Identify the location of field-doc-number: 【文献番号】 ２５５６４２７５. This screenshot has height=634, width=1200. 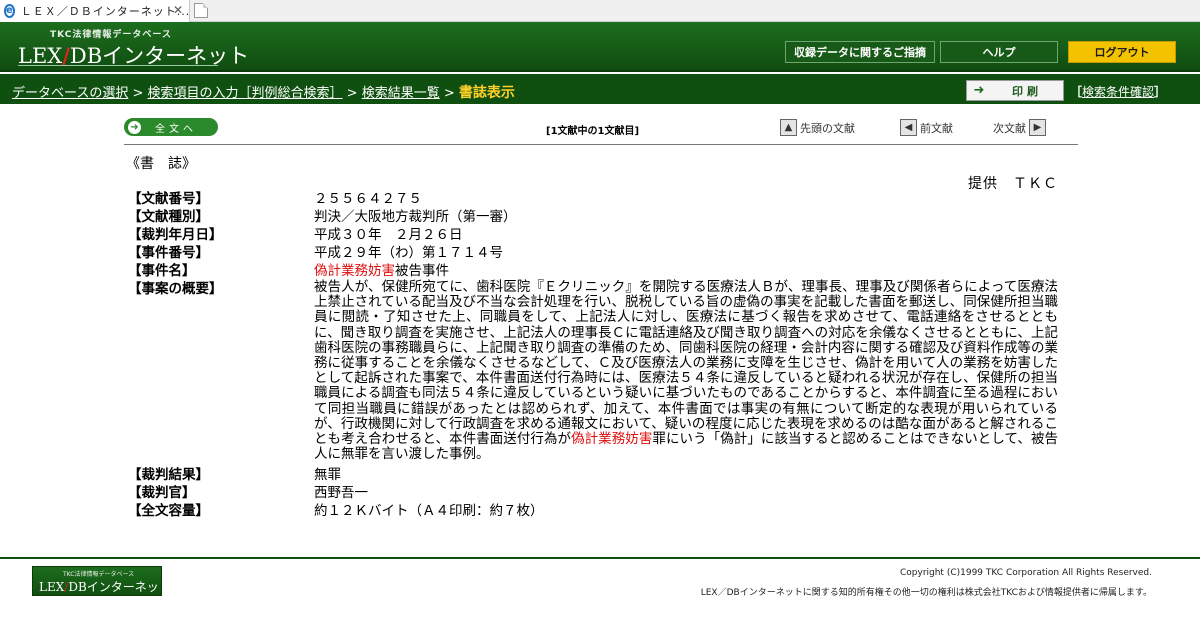
(593, 199).